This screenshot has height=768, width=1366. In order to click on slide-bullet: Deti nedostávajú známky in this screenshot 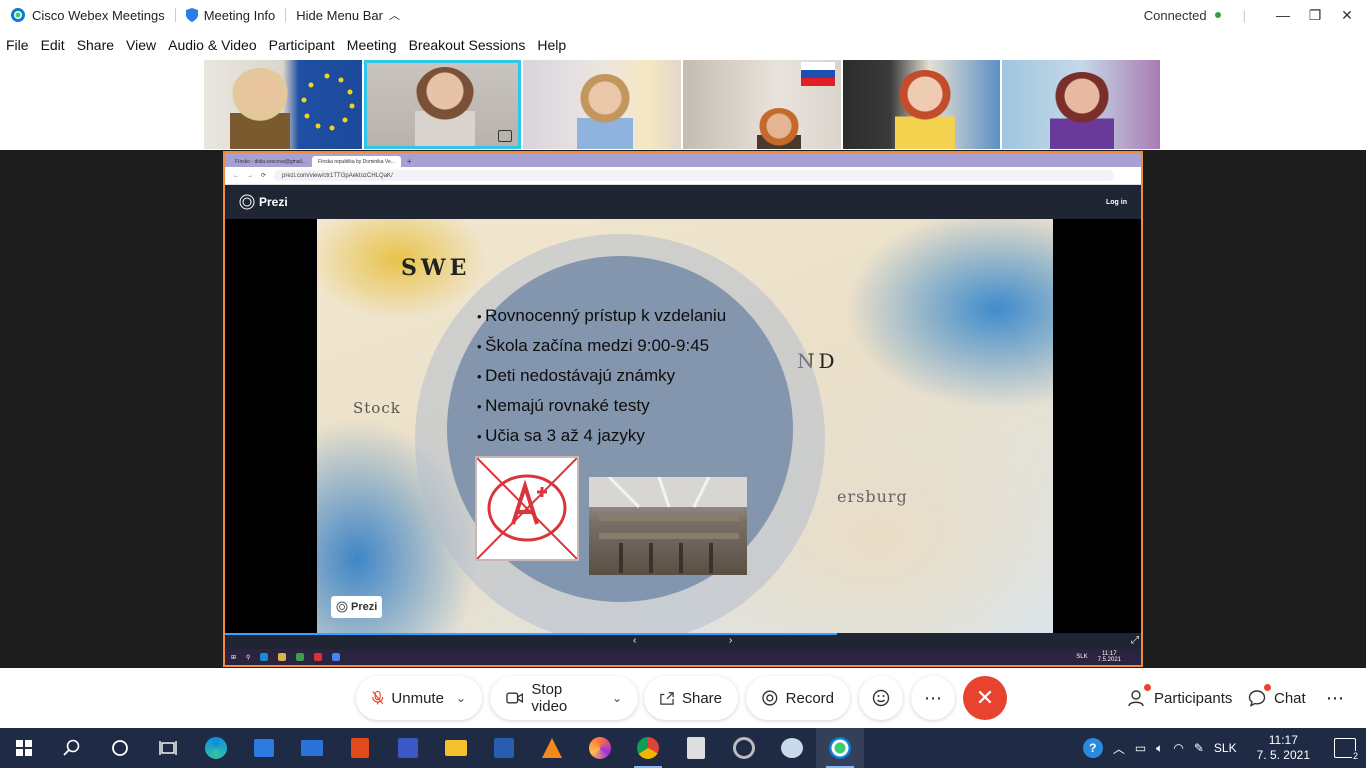, I will do `click(601, 376)`.